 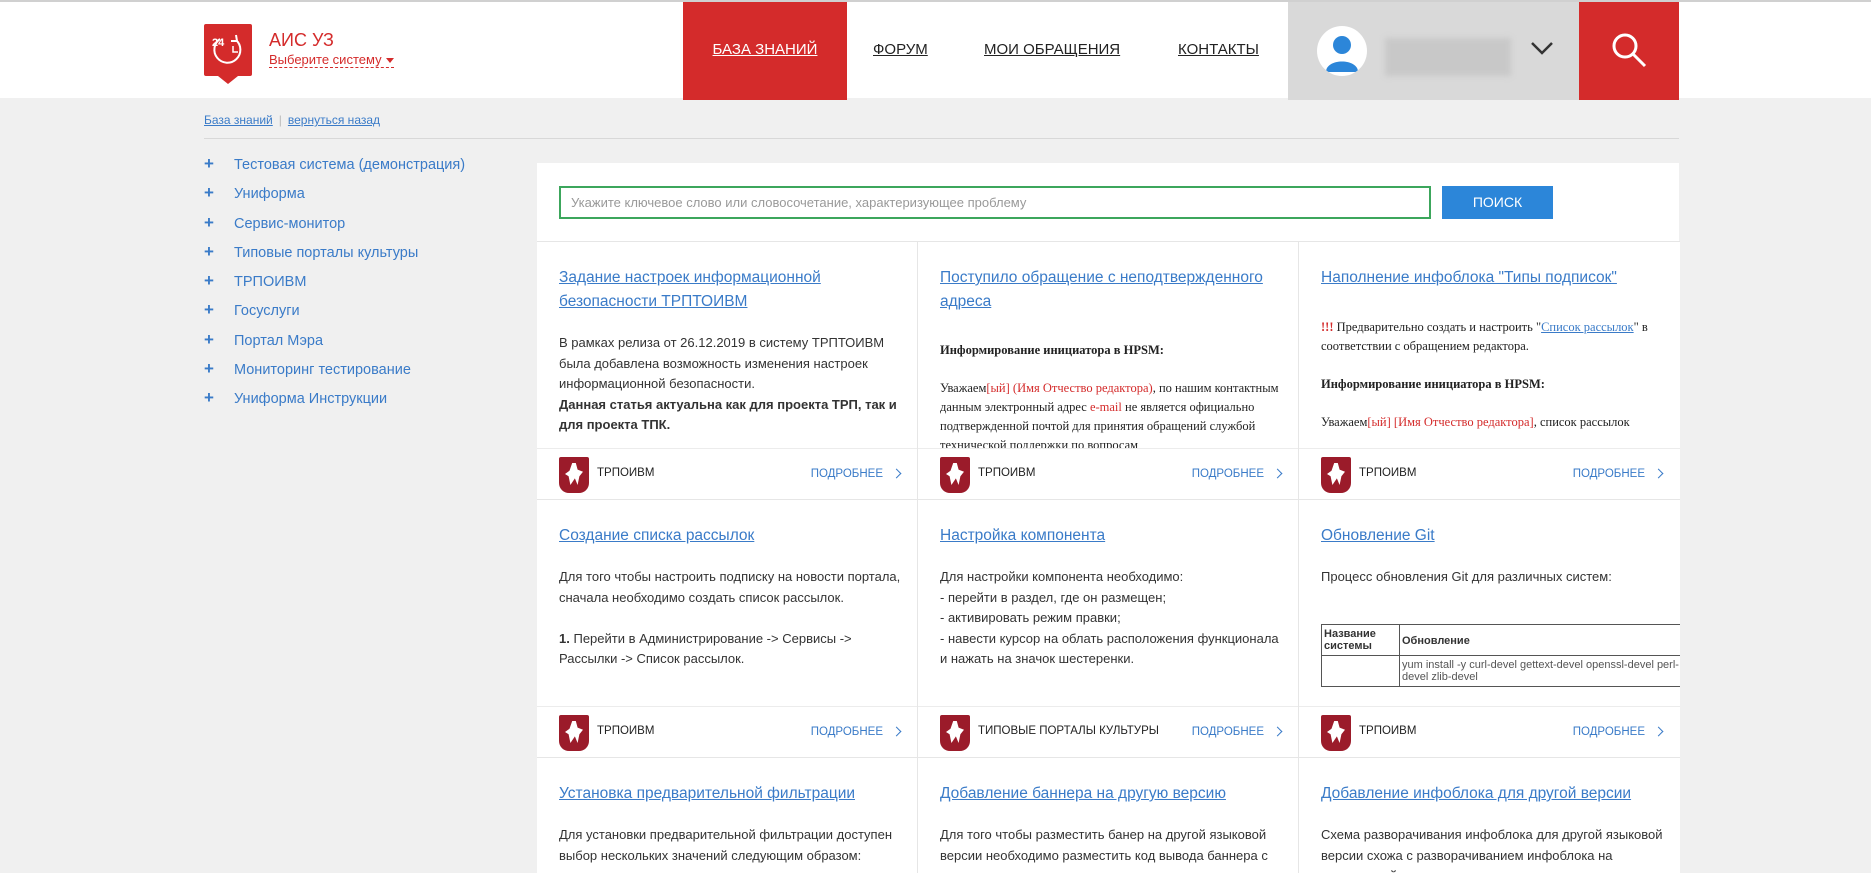 I want to click on avatar, so click(x=1342, y=51).